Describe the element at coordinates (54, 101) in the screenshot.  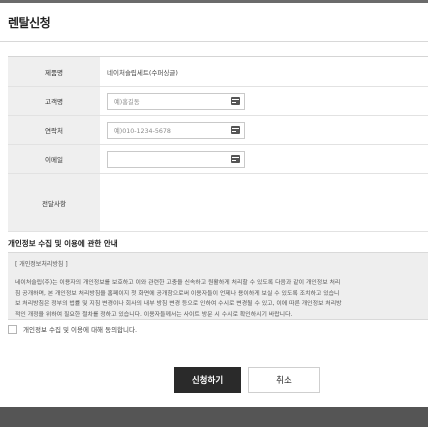
I see `customer-label: 고객명` at that location.